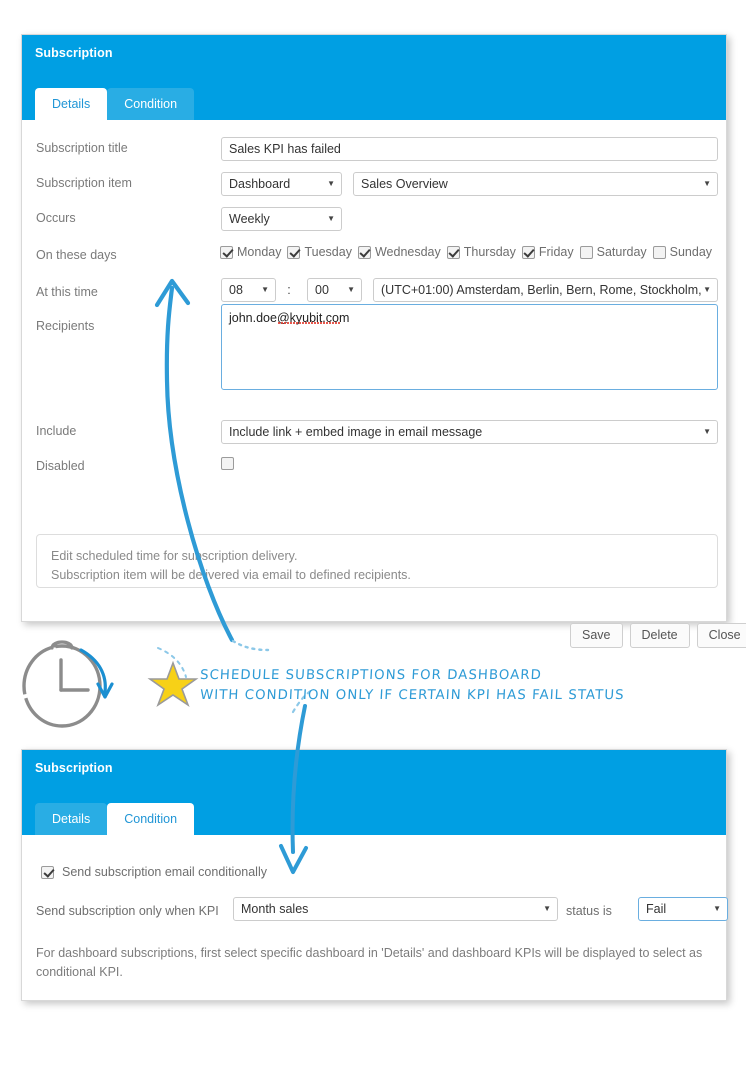  I want to click on label-recipients: Recipients, so click(65, 326).